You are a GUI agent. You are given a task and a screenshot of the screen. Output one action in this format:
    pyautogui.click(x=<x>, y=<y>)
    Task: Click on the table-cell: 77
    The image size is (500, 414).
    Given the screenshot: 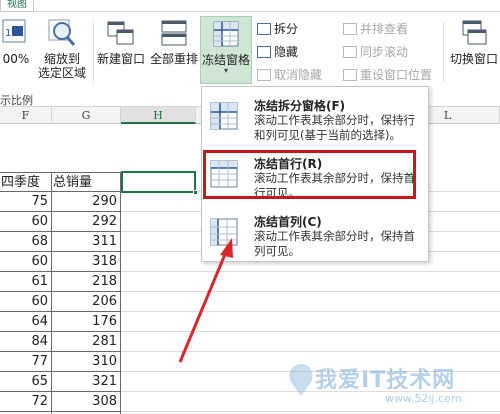 What is the action you would take?
    pyautogui.click(x=26, y=362)
    